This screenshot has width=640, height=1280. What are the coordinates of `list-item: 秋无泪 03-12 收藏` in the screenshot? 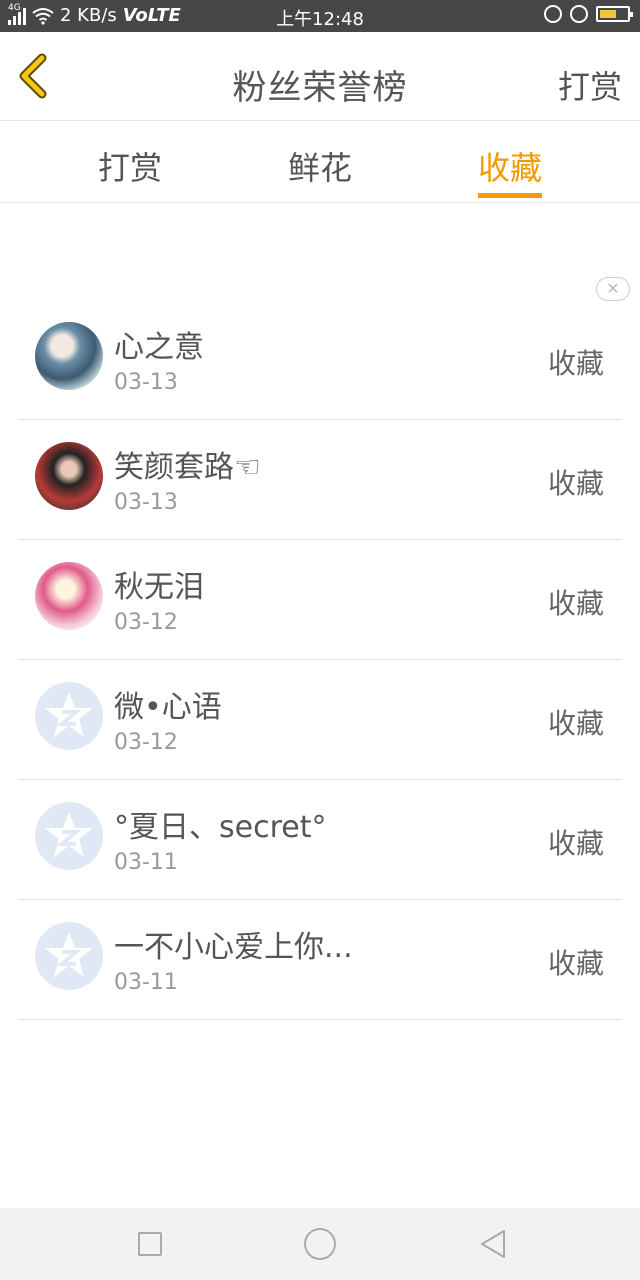 It's located at (320, 600).